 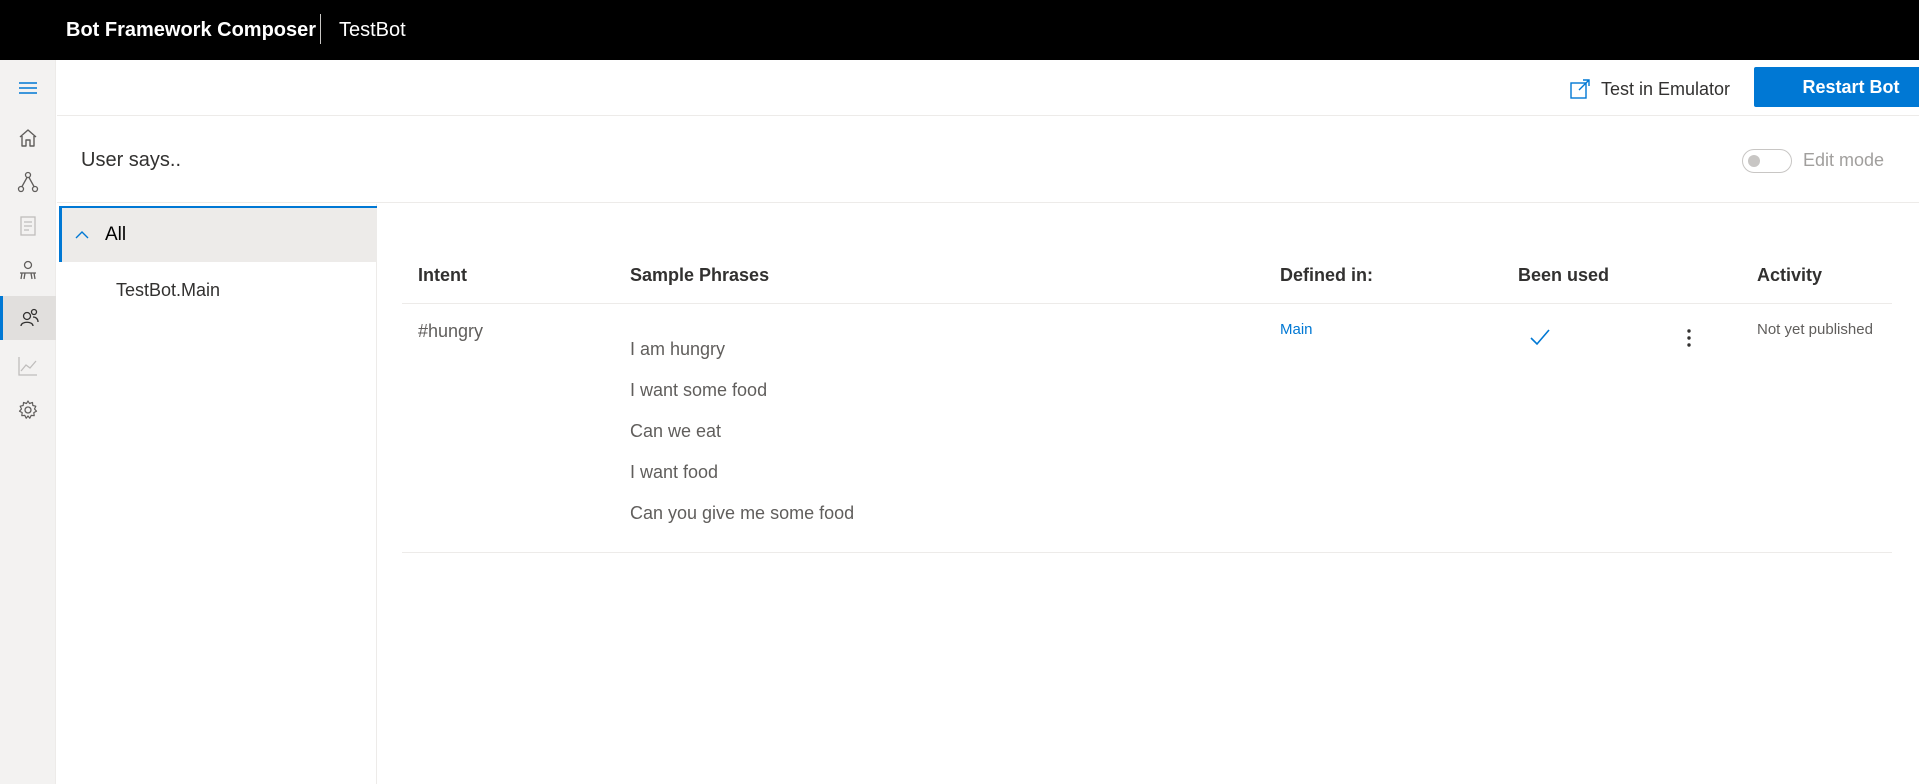 I want to click on column-header-sample-phrases: Sample Phrases, so click(x=699, y=275).